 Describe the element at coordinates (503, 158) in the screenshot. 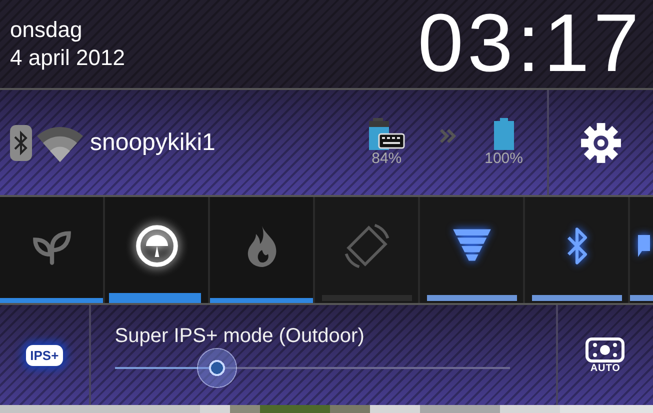

I see `battery-percent: 100%` at that location.